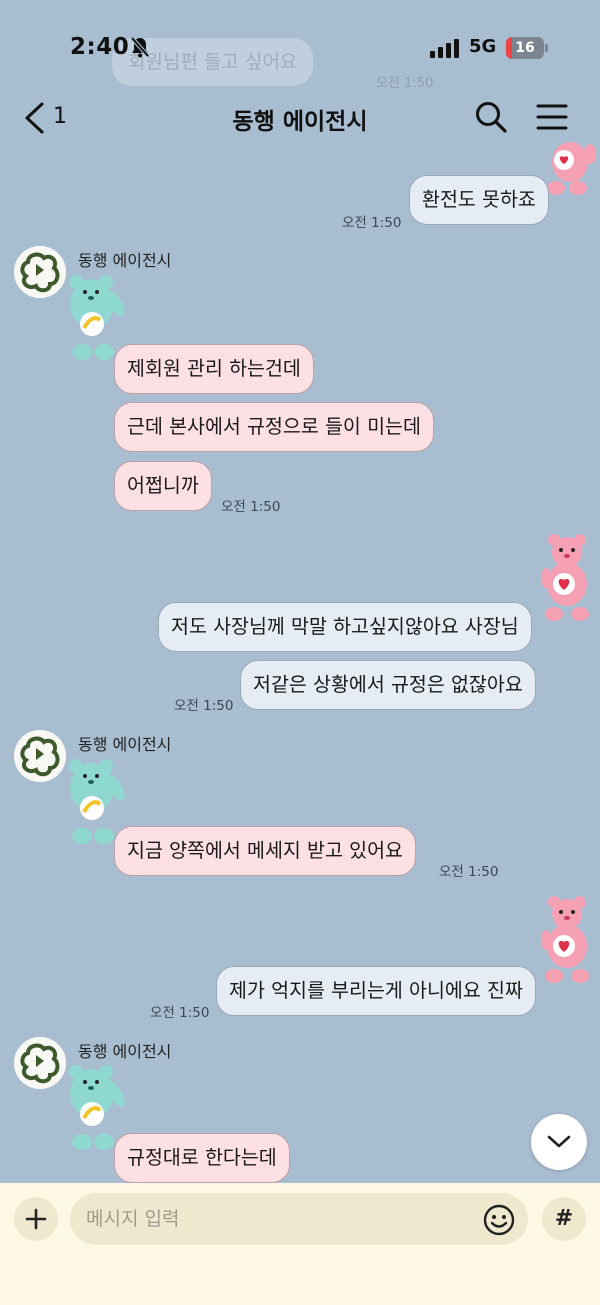  I want to click on incoming-message-bubble: 근데 본사에서 규정으로 들이 미는데, so click(274, 427).